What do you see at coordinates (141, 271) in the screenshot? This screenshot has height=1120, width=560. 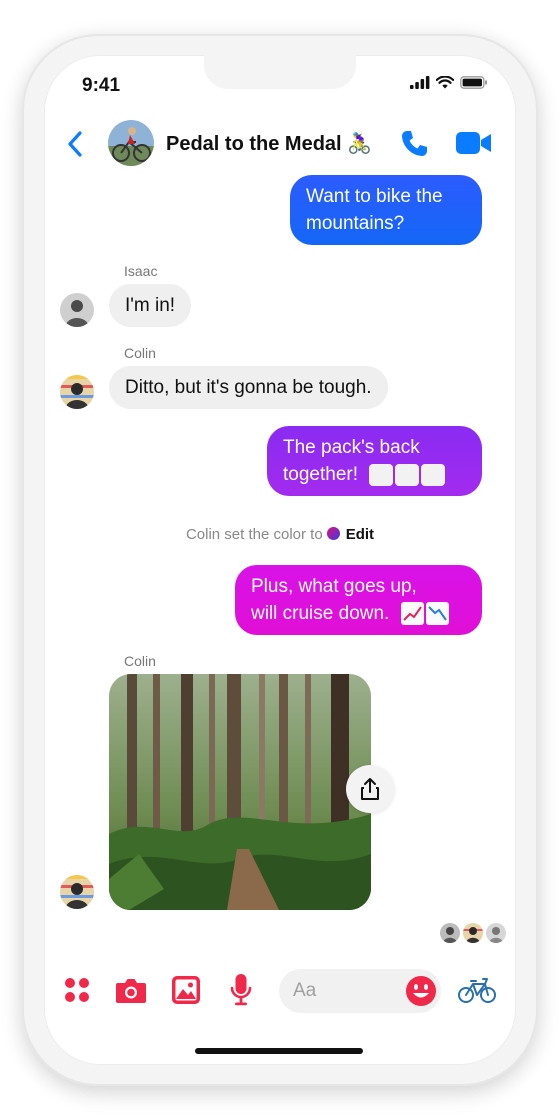 I see `sender-name: Isaac` at bounding box center [141, 271].